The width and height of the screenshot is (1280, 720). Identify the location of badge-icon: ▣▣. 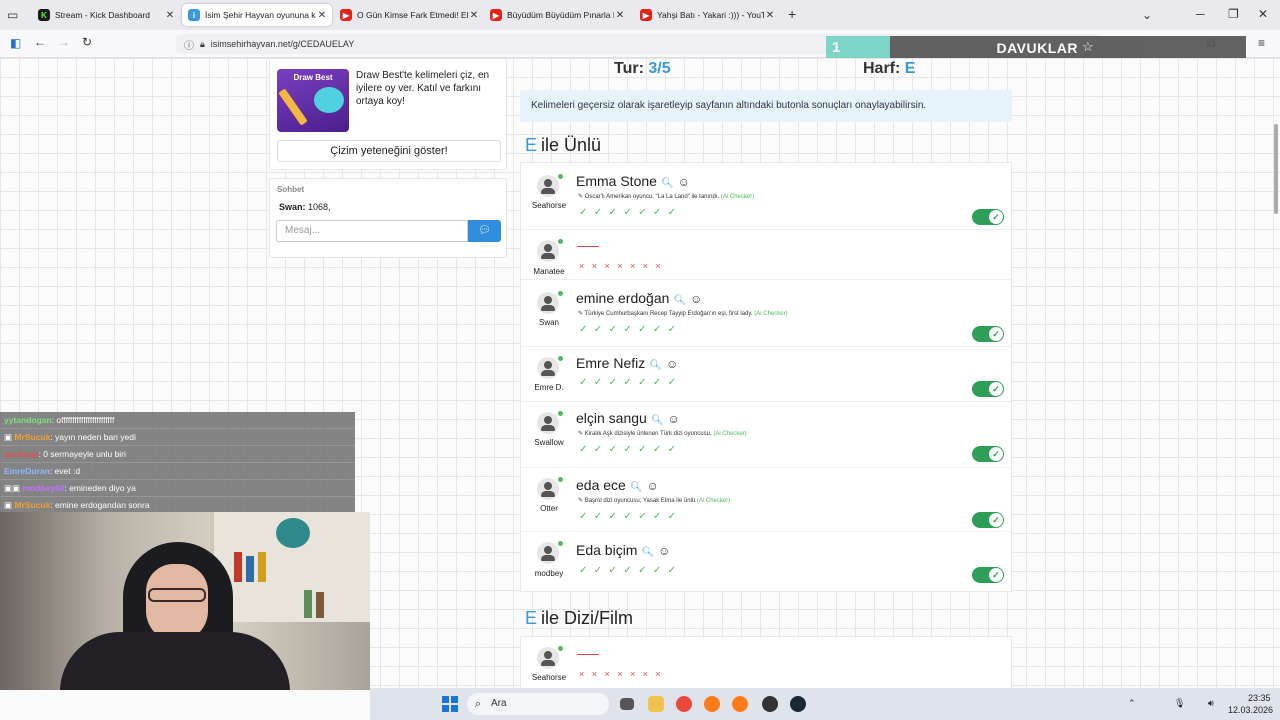
(13, 488).